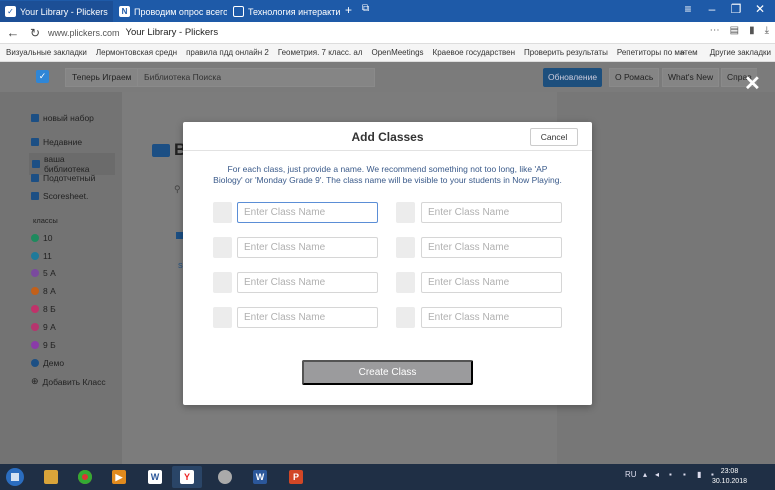 The width and height of the screenshot is (775, 490). What do you see at coordinates (631, 474) in the screenshot?
I see `language-indicator: RU` at bounding box center [631, 474].